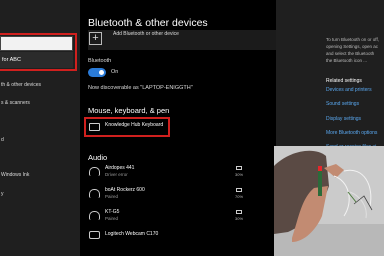 The width and height of the screenshot is (384, 256). What do you see at coordinates (344, 81) in the screenshot?
I see `related-settings-heading: Related settings` at bounding box center [344, 81].